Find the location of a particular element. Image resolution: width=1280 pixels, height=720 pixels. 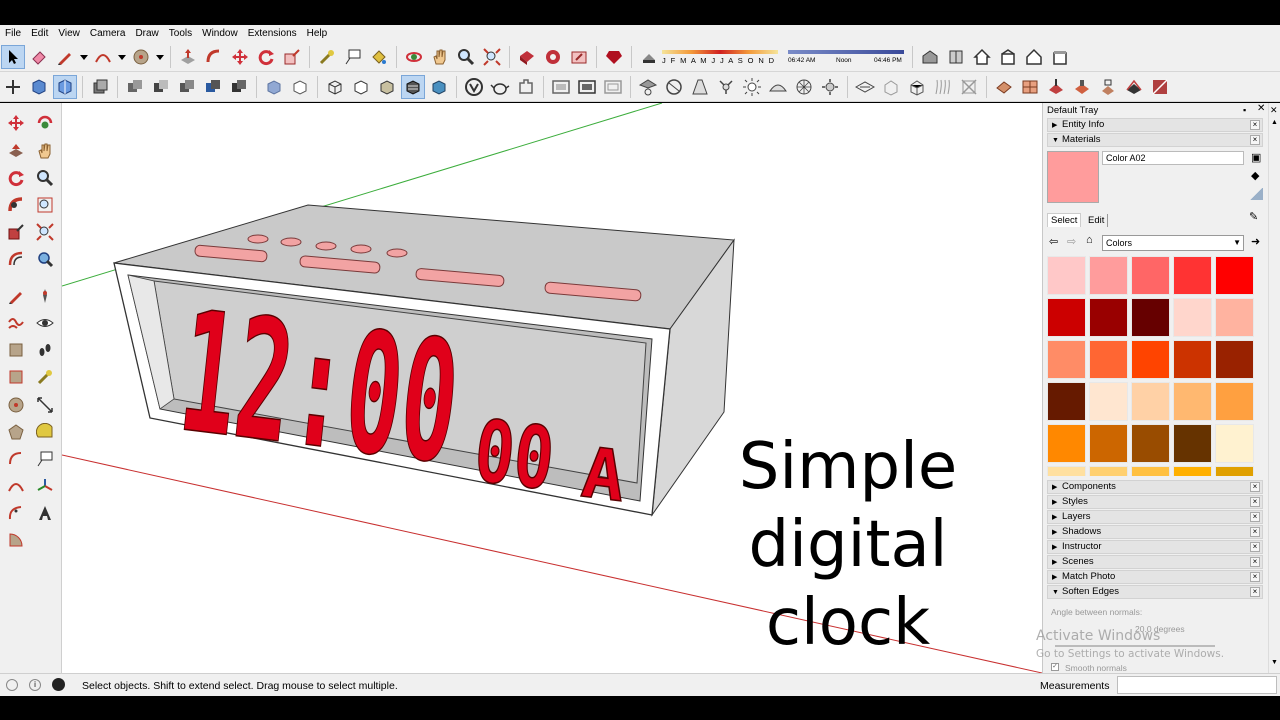

components-panel-header: ▶ Components × is located at coordinates (1155, 487).